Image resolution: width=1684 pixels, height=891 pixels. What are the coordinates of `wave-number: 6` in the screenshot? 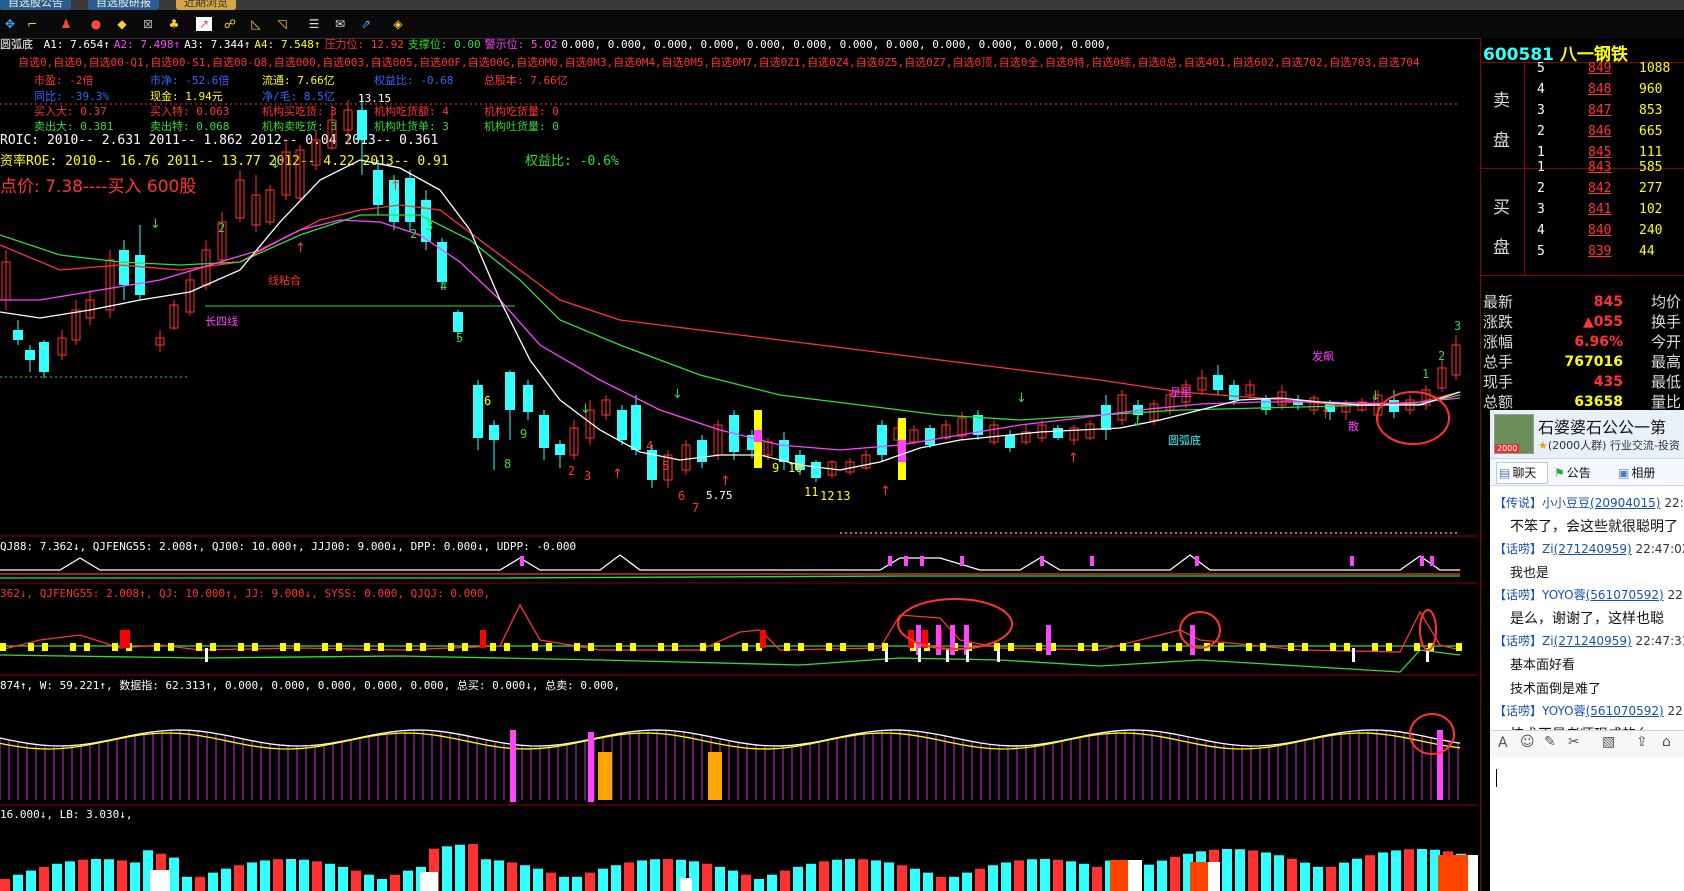 It's located at (487, 401).